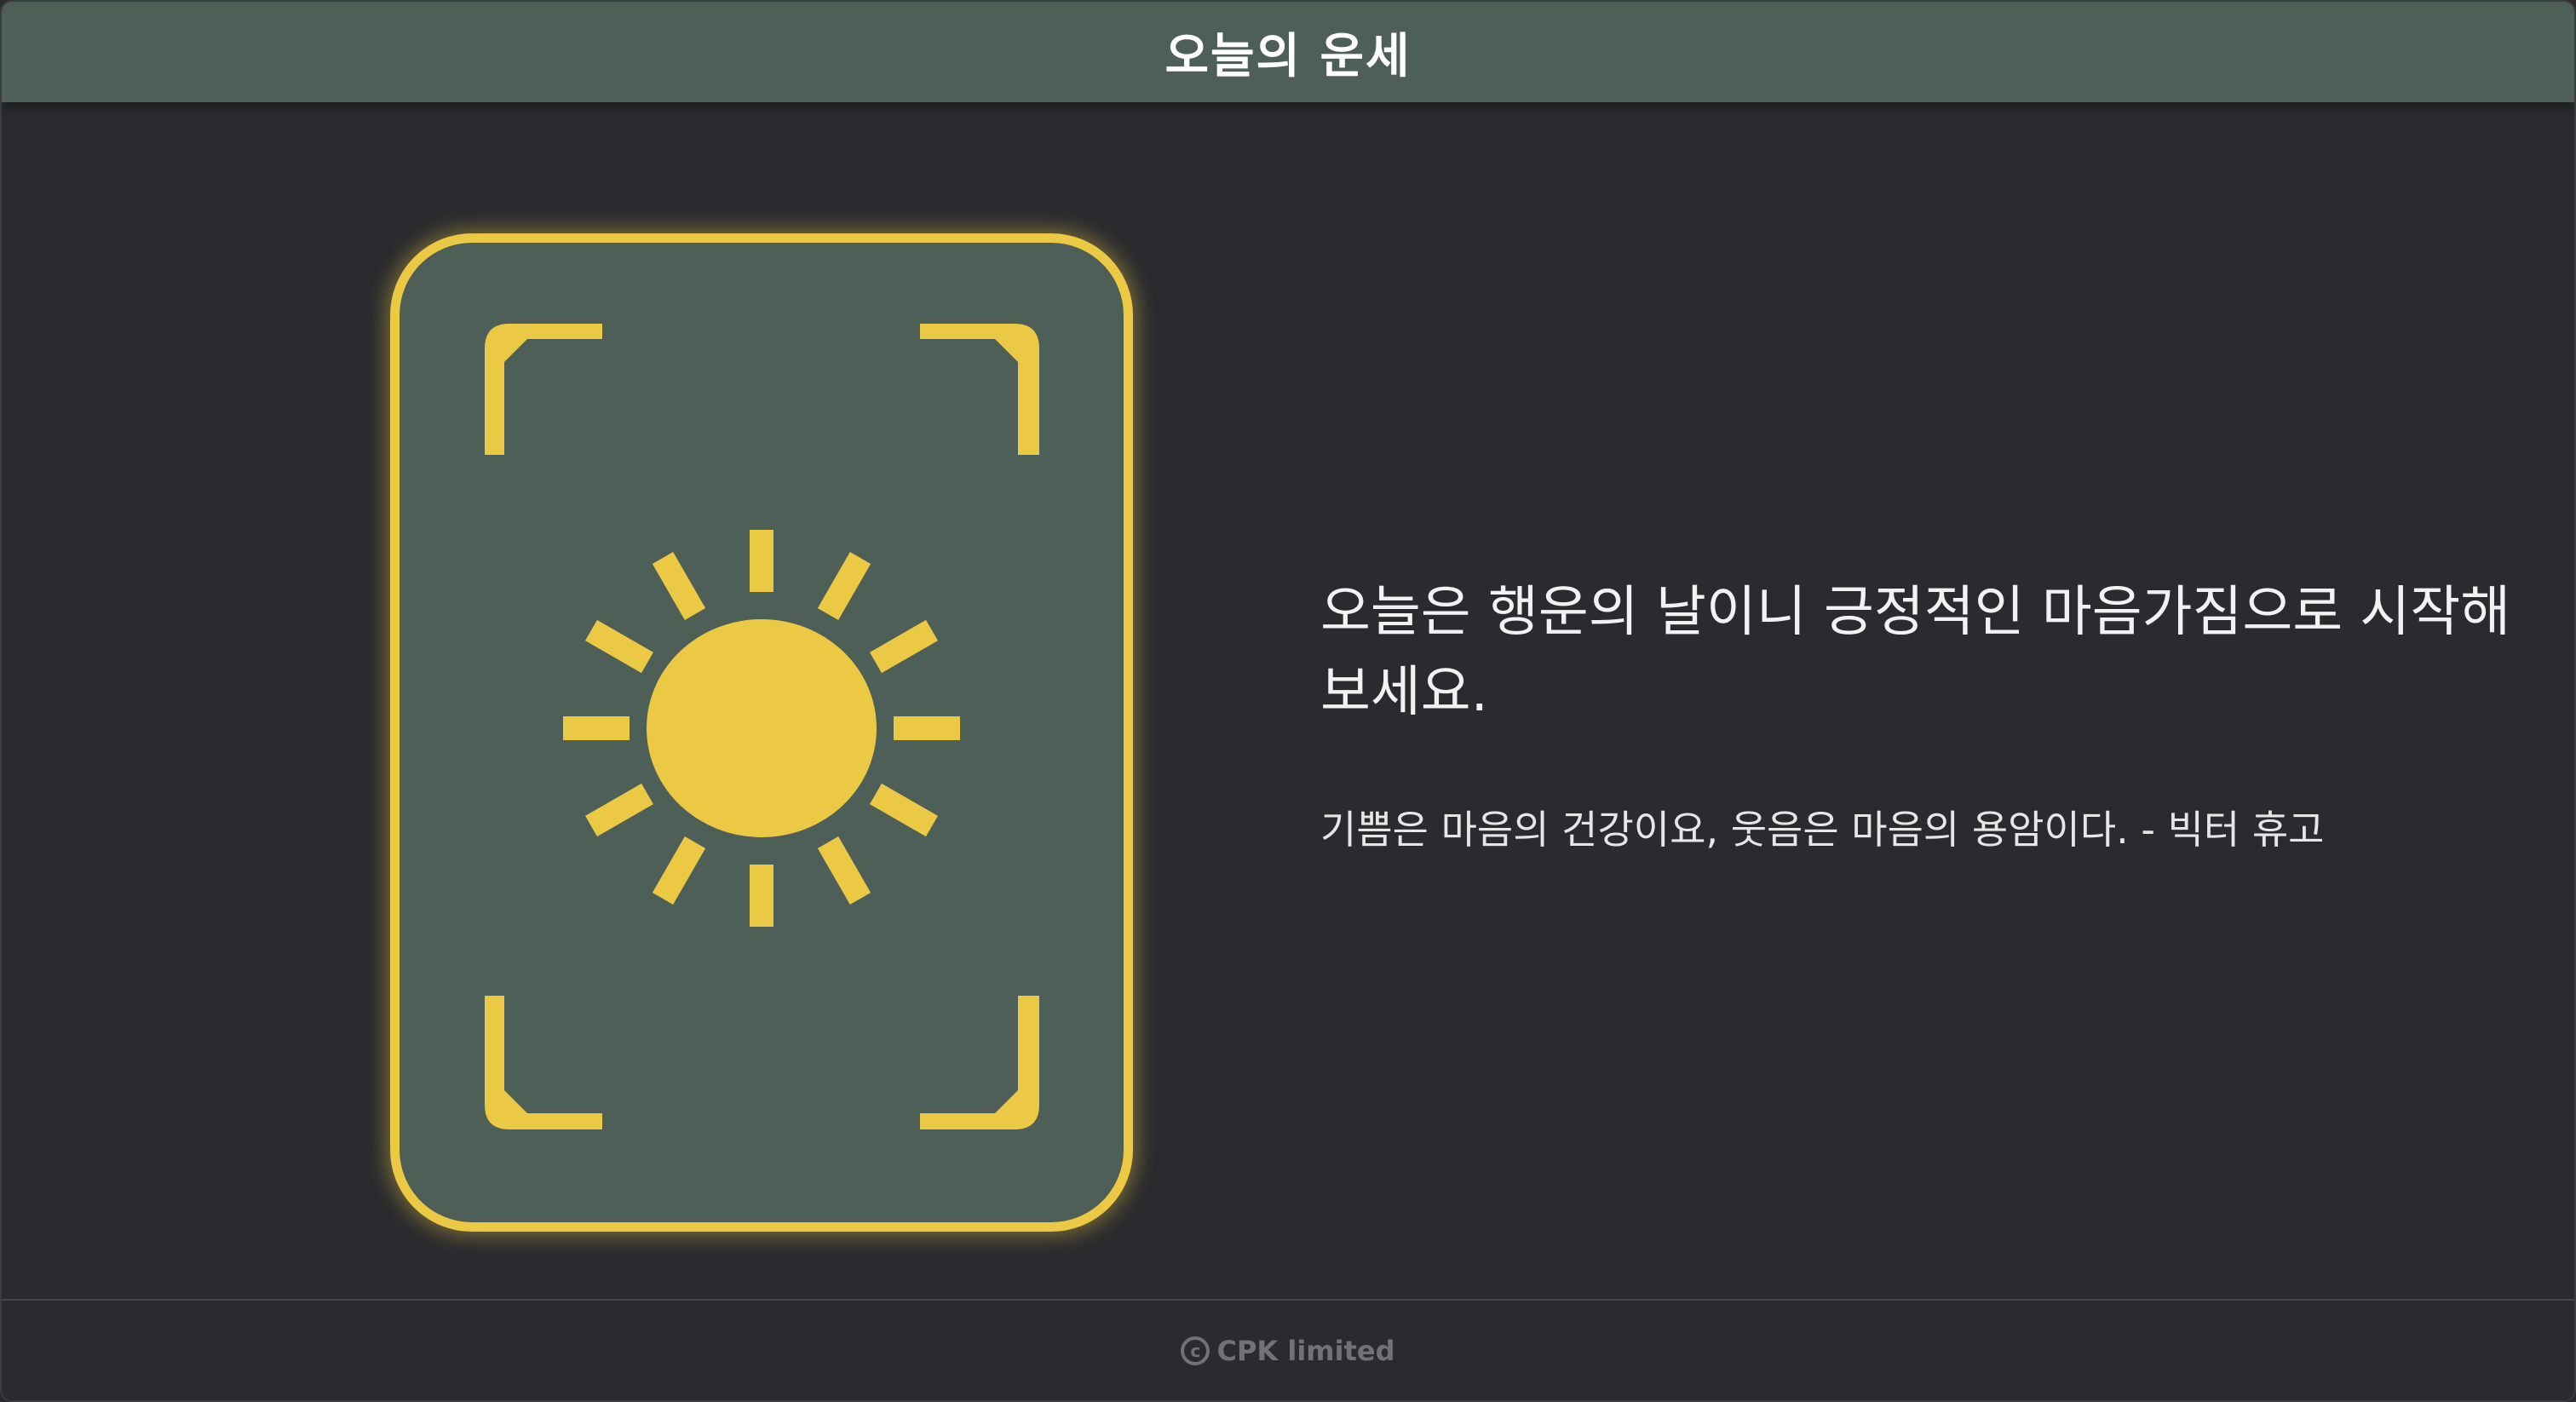  Describe the element at coordinates (1916, 652) in the screenshot. I see `fortune-message: 오늘은 행운의 날이니 긍정적인 마음가짐으로 시작해보세요.` at that location.